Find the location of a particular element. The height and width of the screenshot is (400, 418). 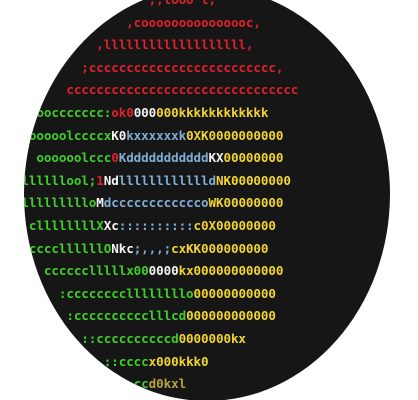

ascii-art-line: ooooolccccxK0kxxxxxxk0XK0000000000 is located at coordinates (207, 136).